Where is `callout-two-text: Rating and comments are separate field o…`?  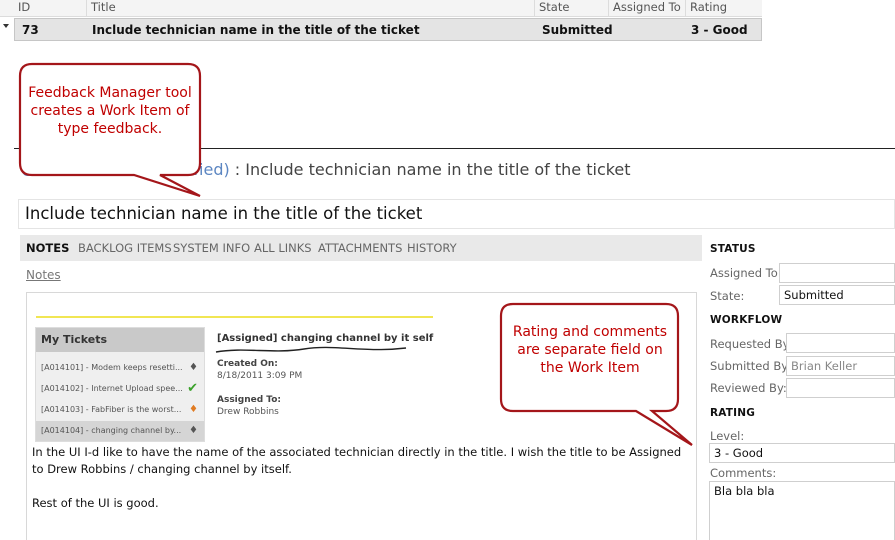
callout-two-text: Rating and comments are separate field o… is located at coordinates (590, 350).